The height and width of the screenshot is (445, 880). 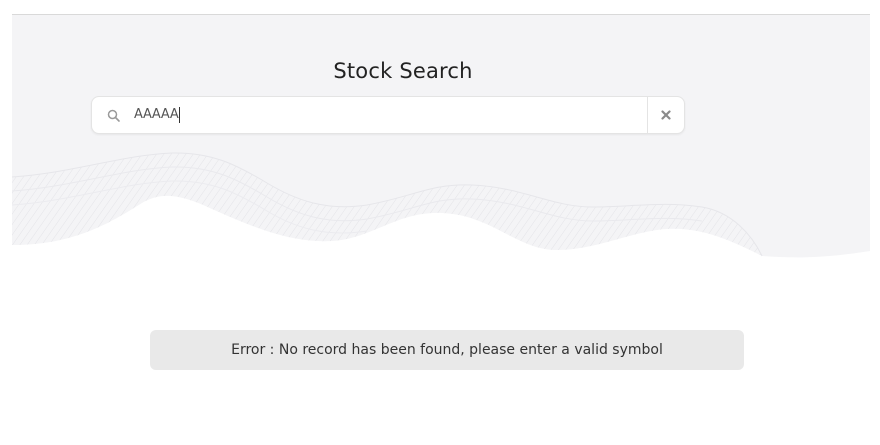 I want to click on close-icon, so click(x=666, y=115).